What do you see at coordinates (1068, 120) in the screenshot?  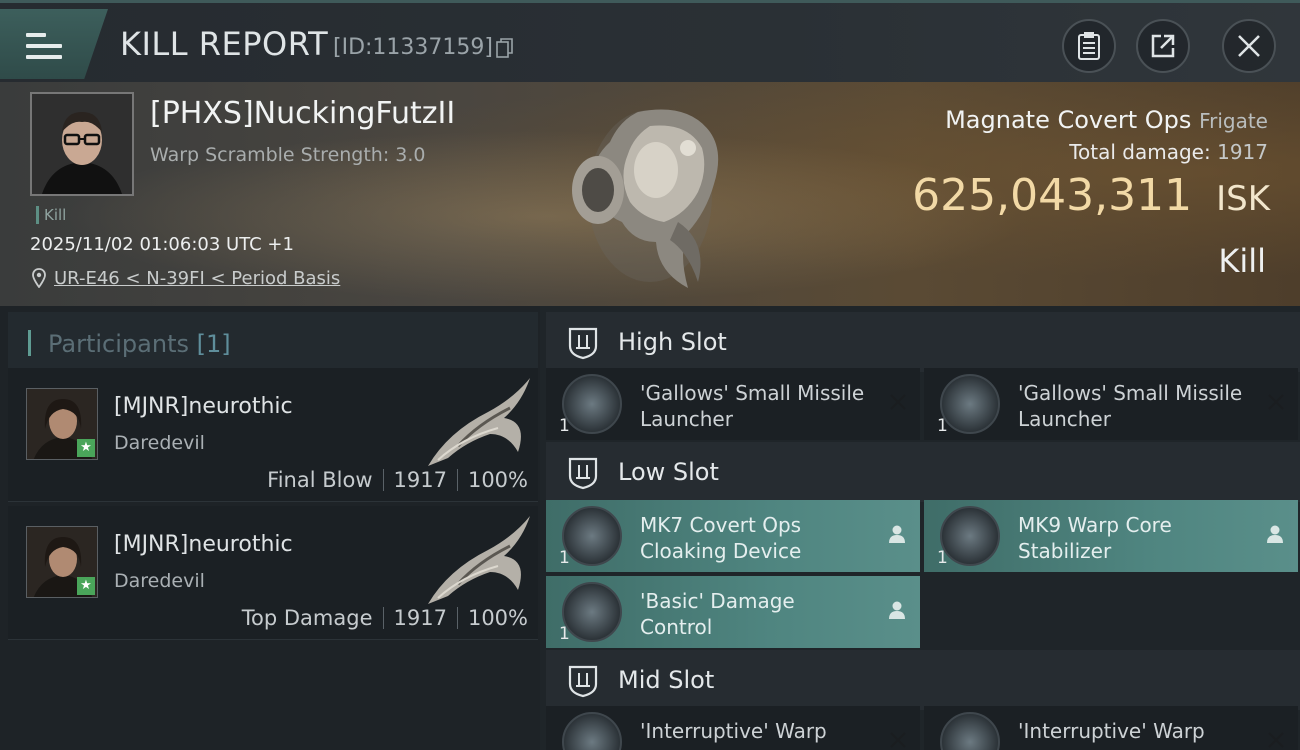 I see `ship-name: Magnate Covert Ops` at bounding box center [1068, 120].